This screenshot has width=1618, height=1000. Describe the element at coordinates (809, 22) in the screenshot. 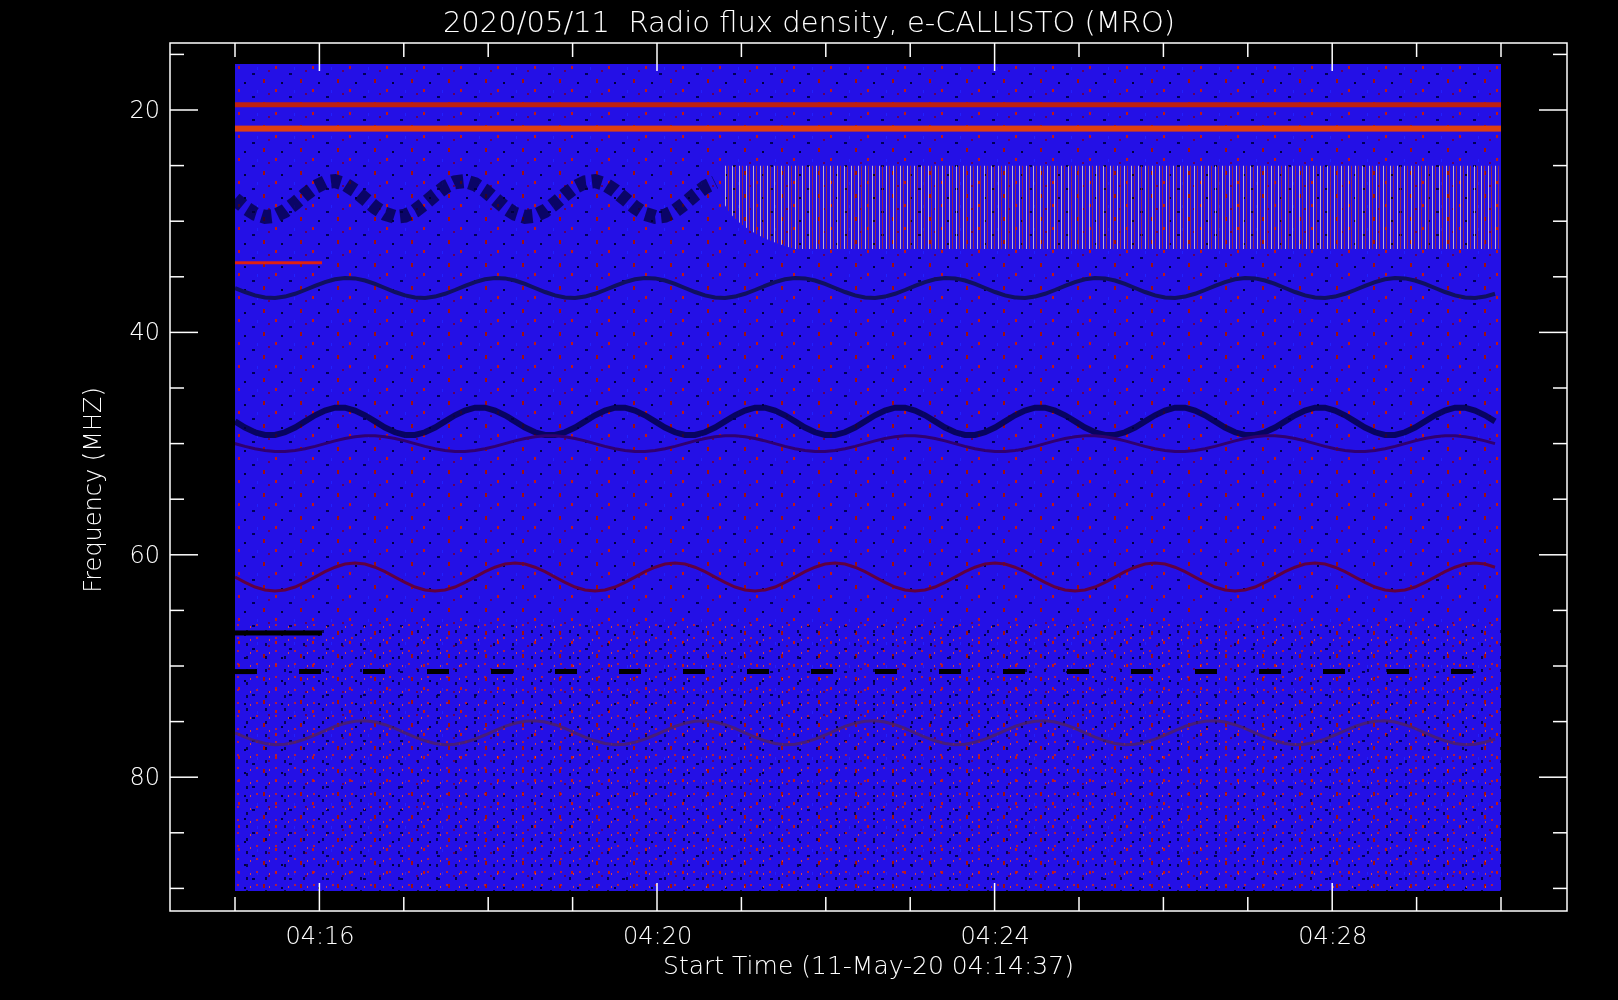

I see `chart-title: 2020/05/11 Radio flux density, e-CALLISTO (MRO)` at that location.